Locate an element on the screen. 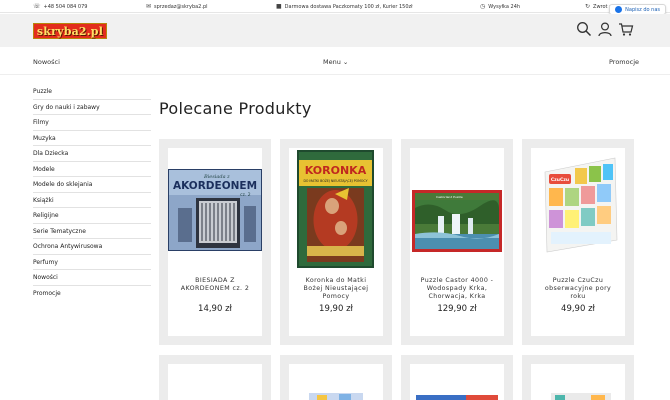 The width and height of the screenshot is (670, 400). sidebar-item-muzyka: Muzyka is located at coordinates (92, 138).